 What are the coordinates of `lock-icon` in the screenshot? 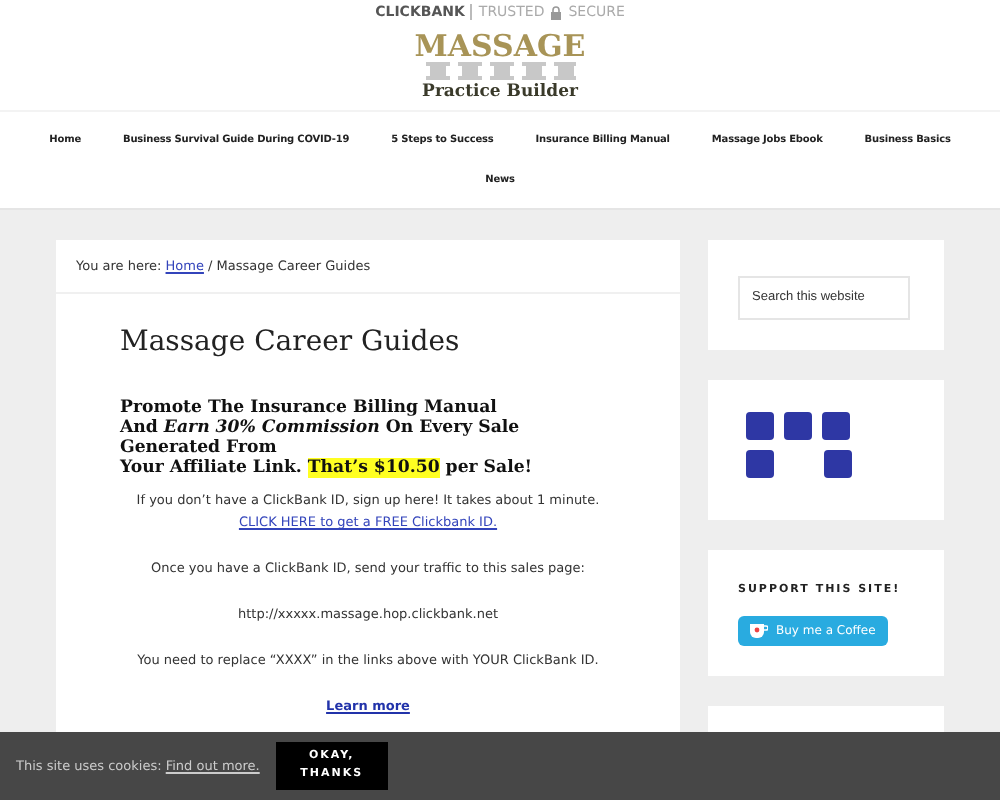 It's located at (556, 12).